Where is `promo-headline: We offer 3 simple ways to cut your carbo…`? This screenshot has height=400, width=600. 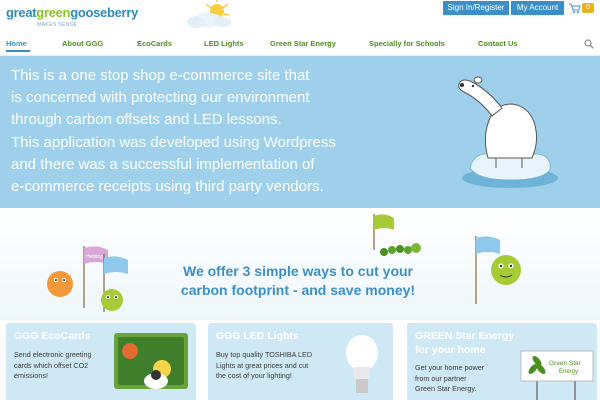
promo-headline: We offer 3 simple ways to cut your carbo… is located at coordinates (298, 281).